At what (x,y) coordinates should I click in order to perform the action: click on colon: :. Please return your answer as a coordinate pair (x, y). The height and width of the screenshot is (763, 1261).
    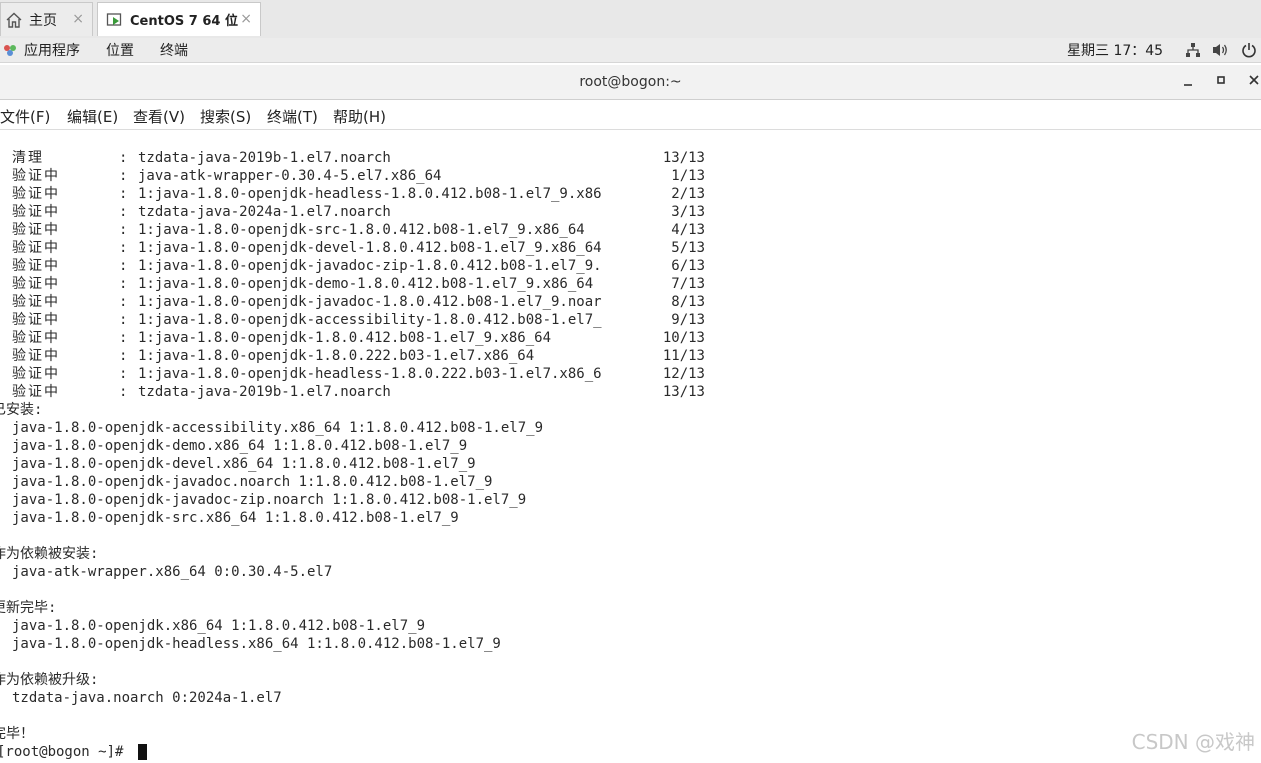
    Looking at the image, I should click on (123, 392).